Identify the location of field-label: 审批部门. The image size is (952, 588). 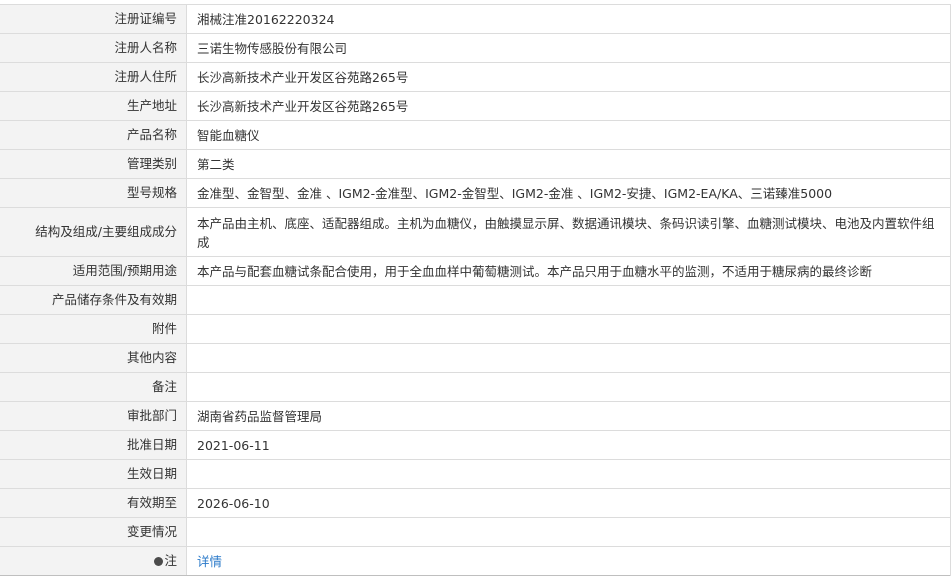
(93, 416).